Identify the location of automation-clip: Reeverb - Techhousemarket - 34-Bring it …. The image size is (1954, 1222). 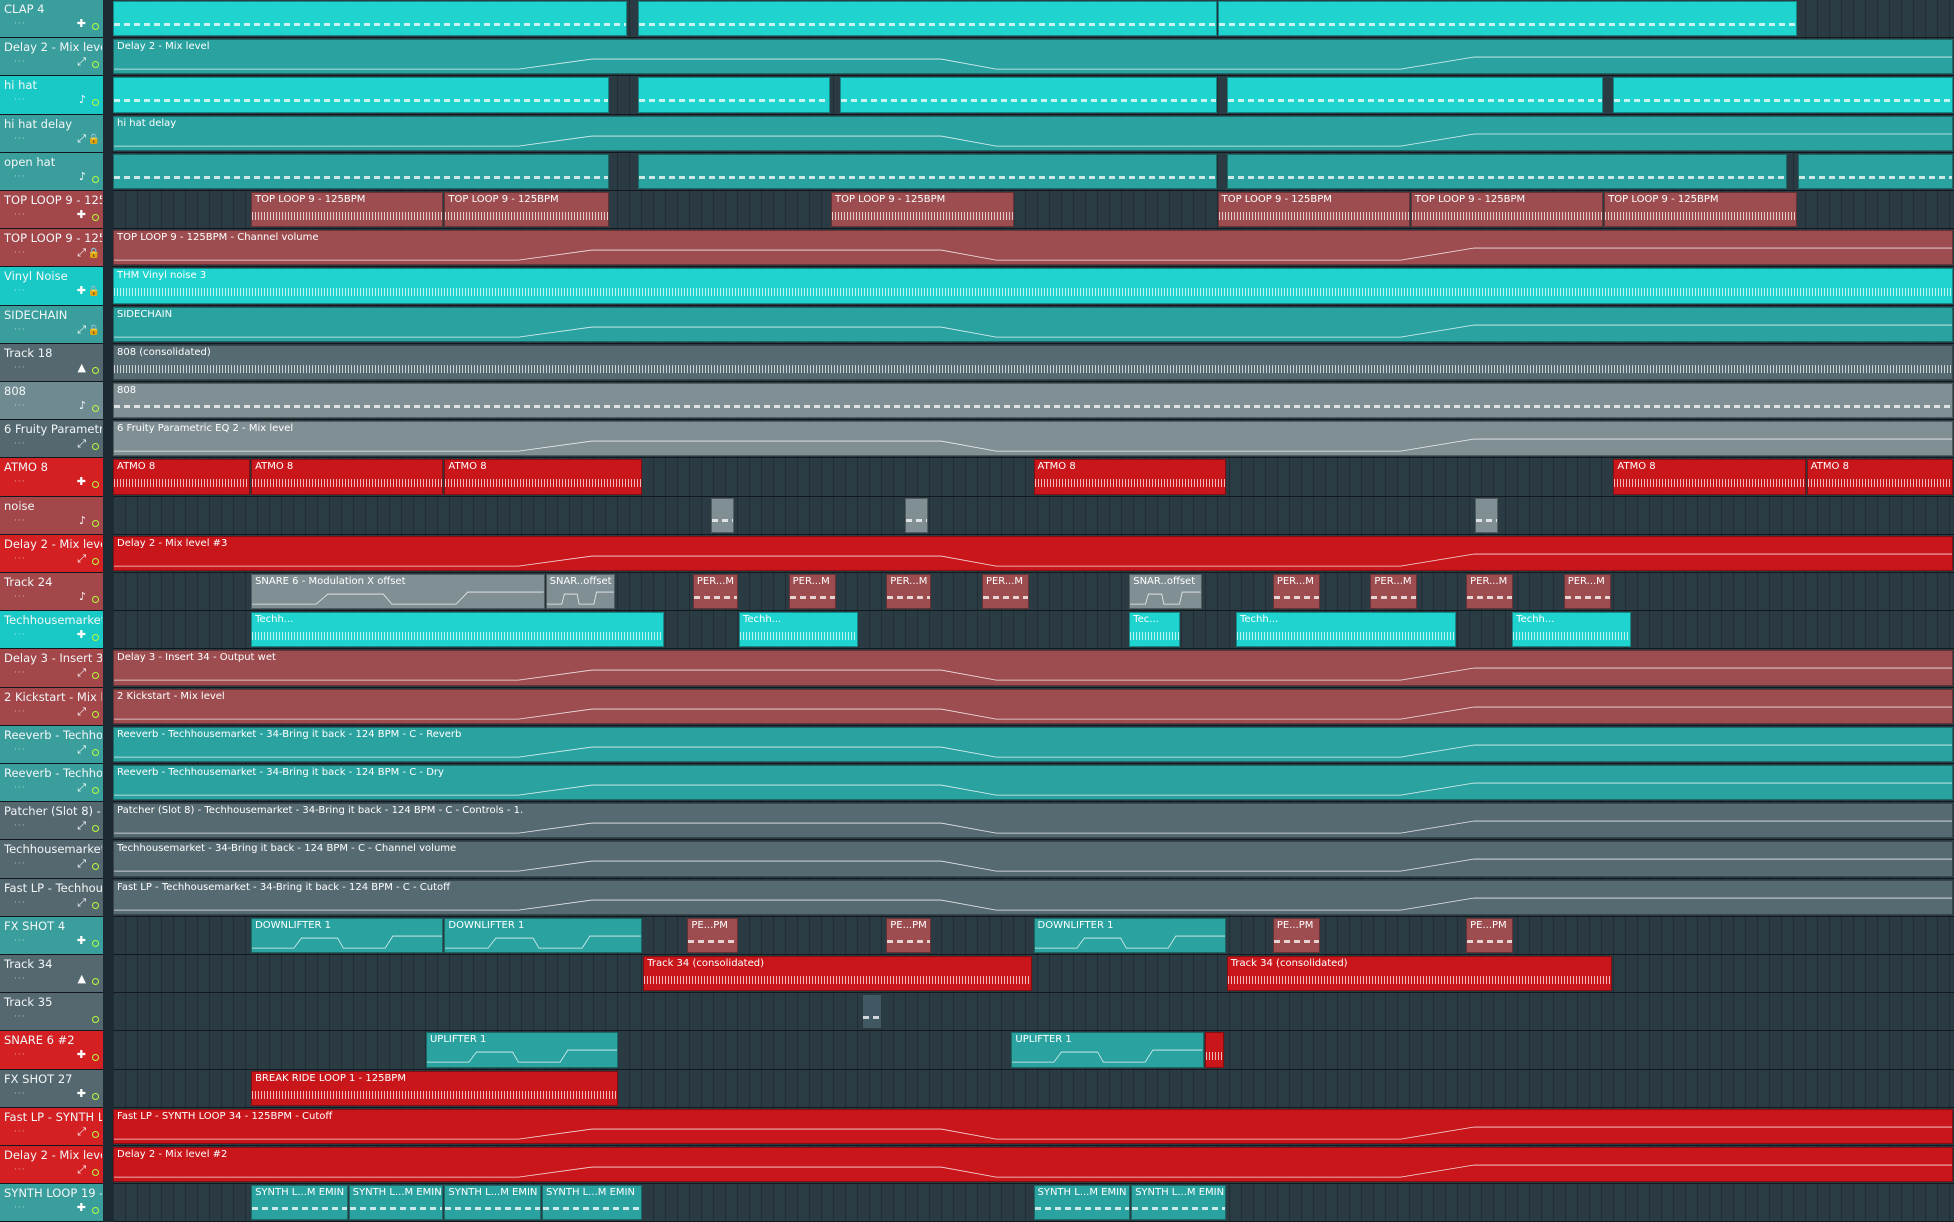
(1033, 744).